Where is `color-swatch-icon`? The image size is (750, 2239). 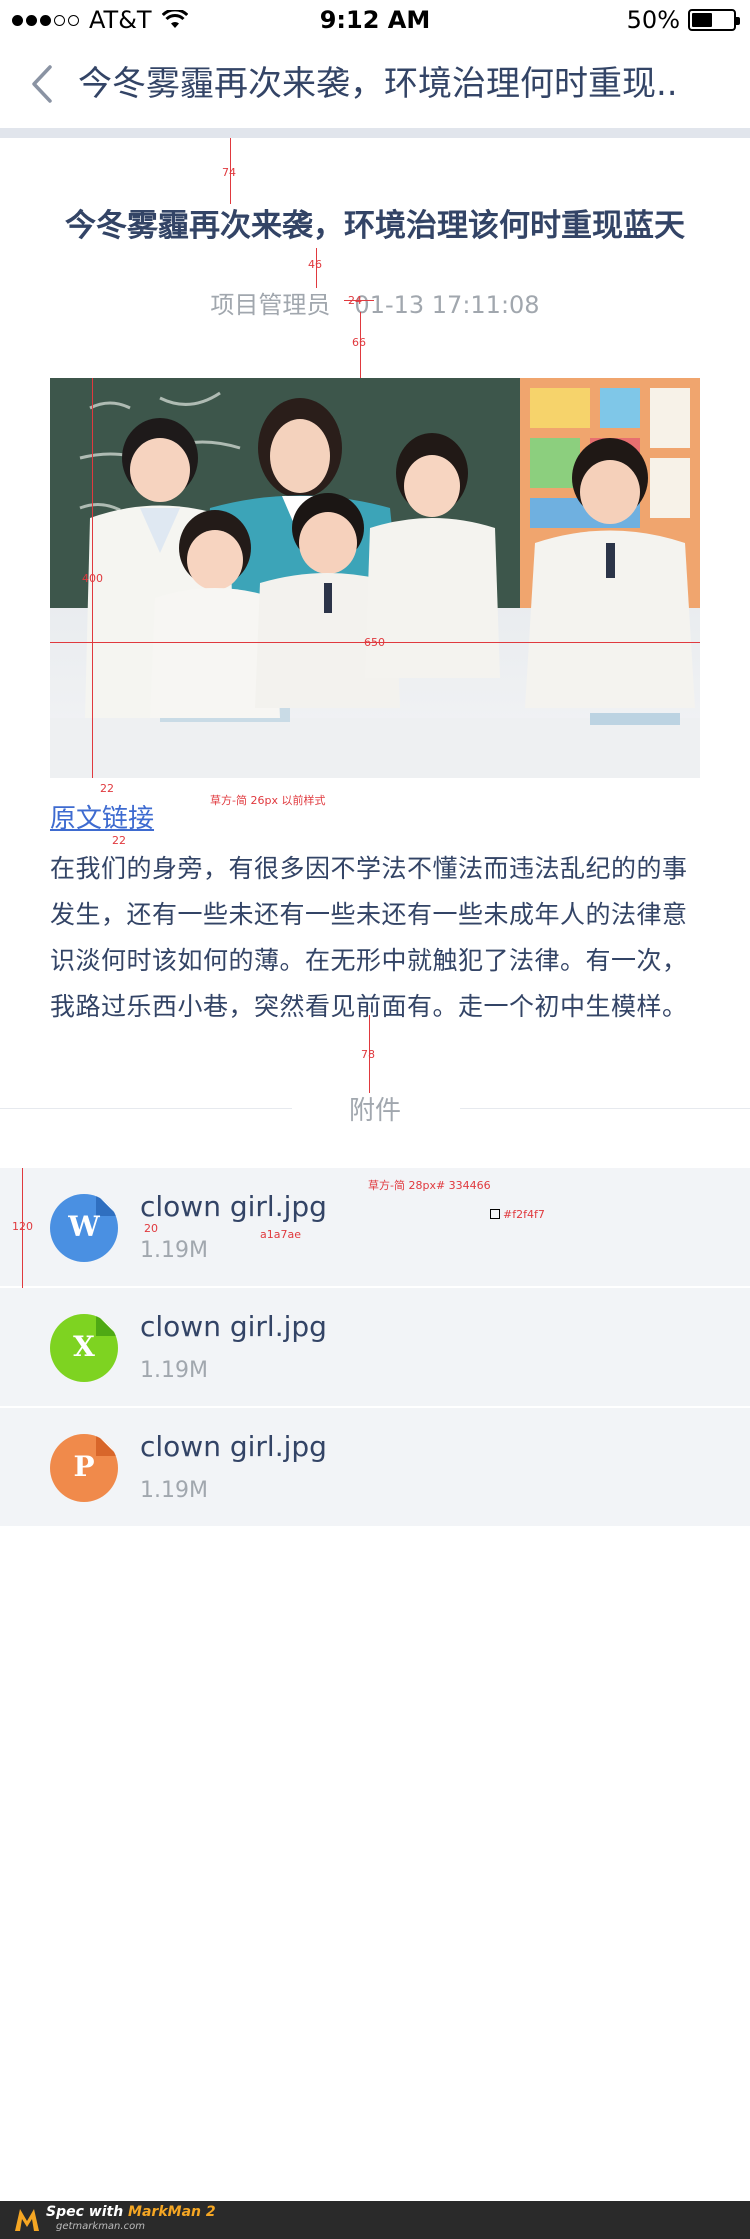
color-swatch-icon is located at coordinates (495, 1214).